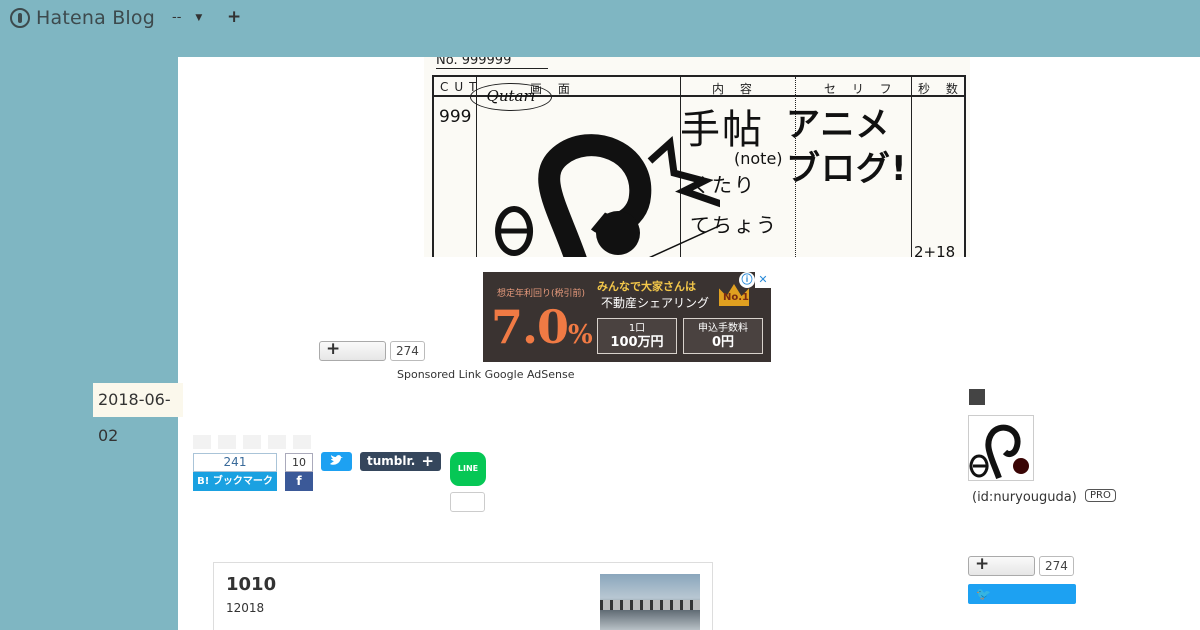 Image resolution: width=1200 pixels, height=630 pixels. Describe the element at coordinates (722, 130) in the screenshot. I see `notebook-title: 手帖` at that location.